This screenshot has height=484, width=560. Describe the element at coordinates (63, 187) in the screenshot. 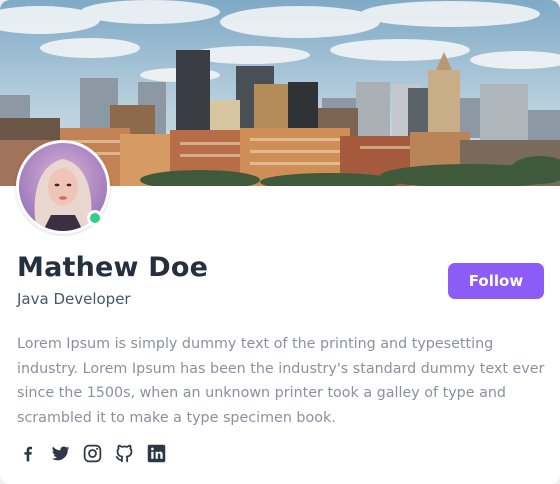

I see `avatar-container` at that location.